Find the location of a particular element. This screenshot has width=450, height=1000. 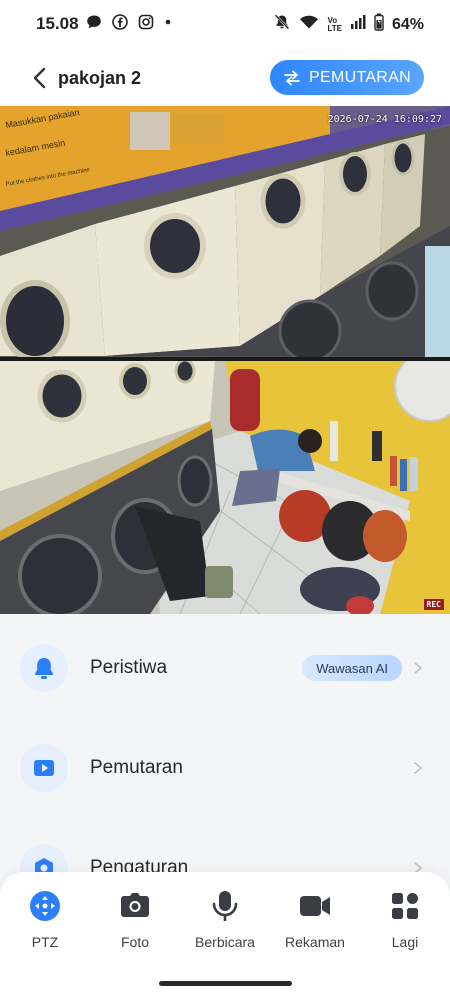

settings-icon is located at coordinates (44, 865).